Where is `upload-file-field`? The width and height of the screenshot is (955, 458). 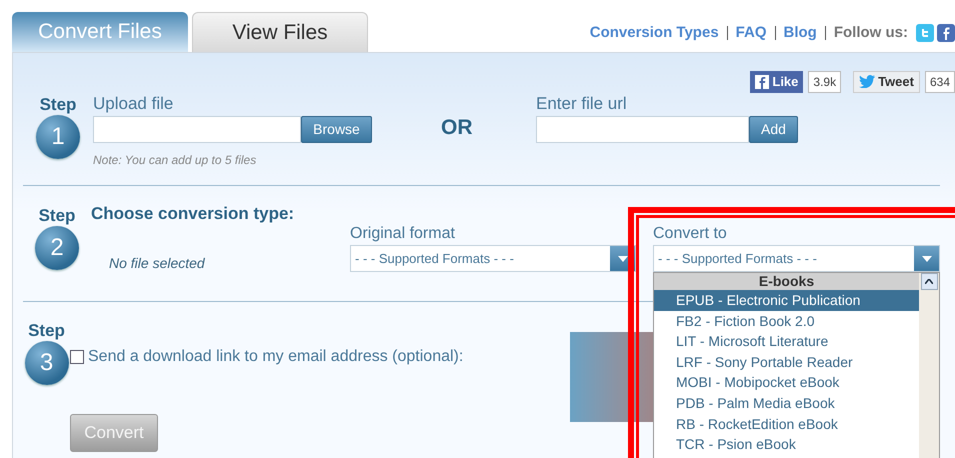
upload-file-field is located at coordinates (197, 129).